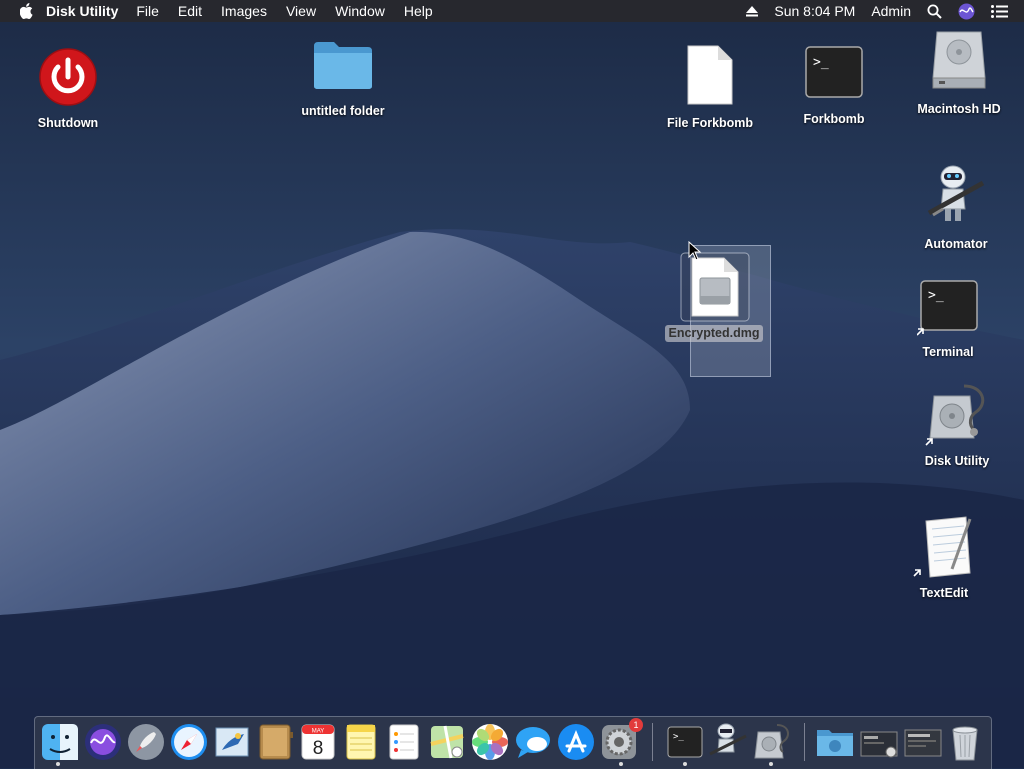  I want to click on reminders-icon, so click(404, 742).